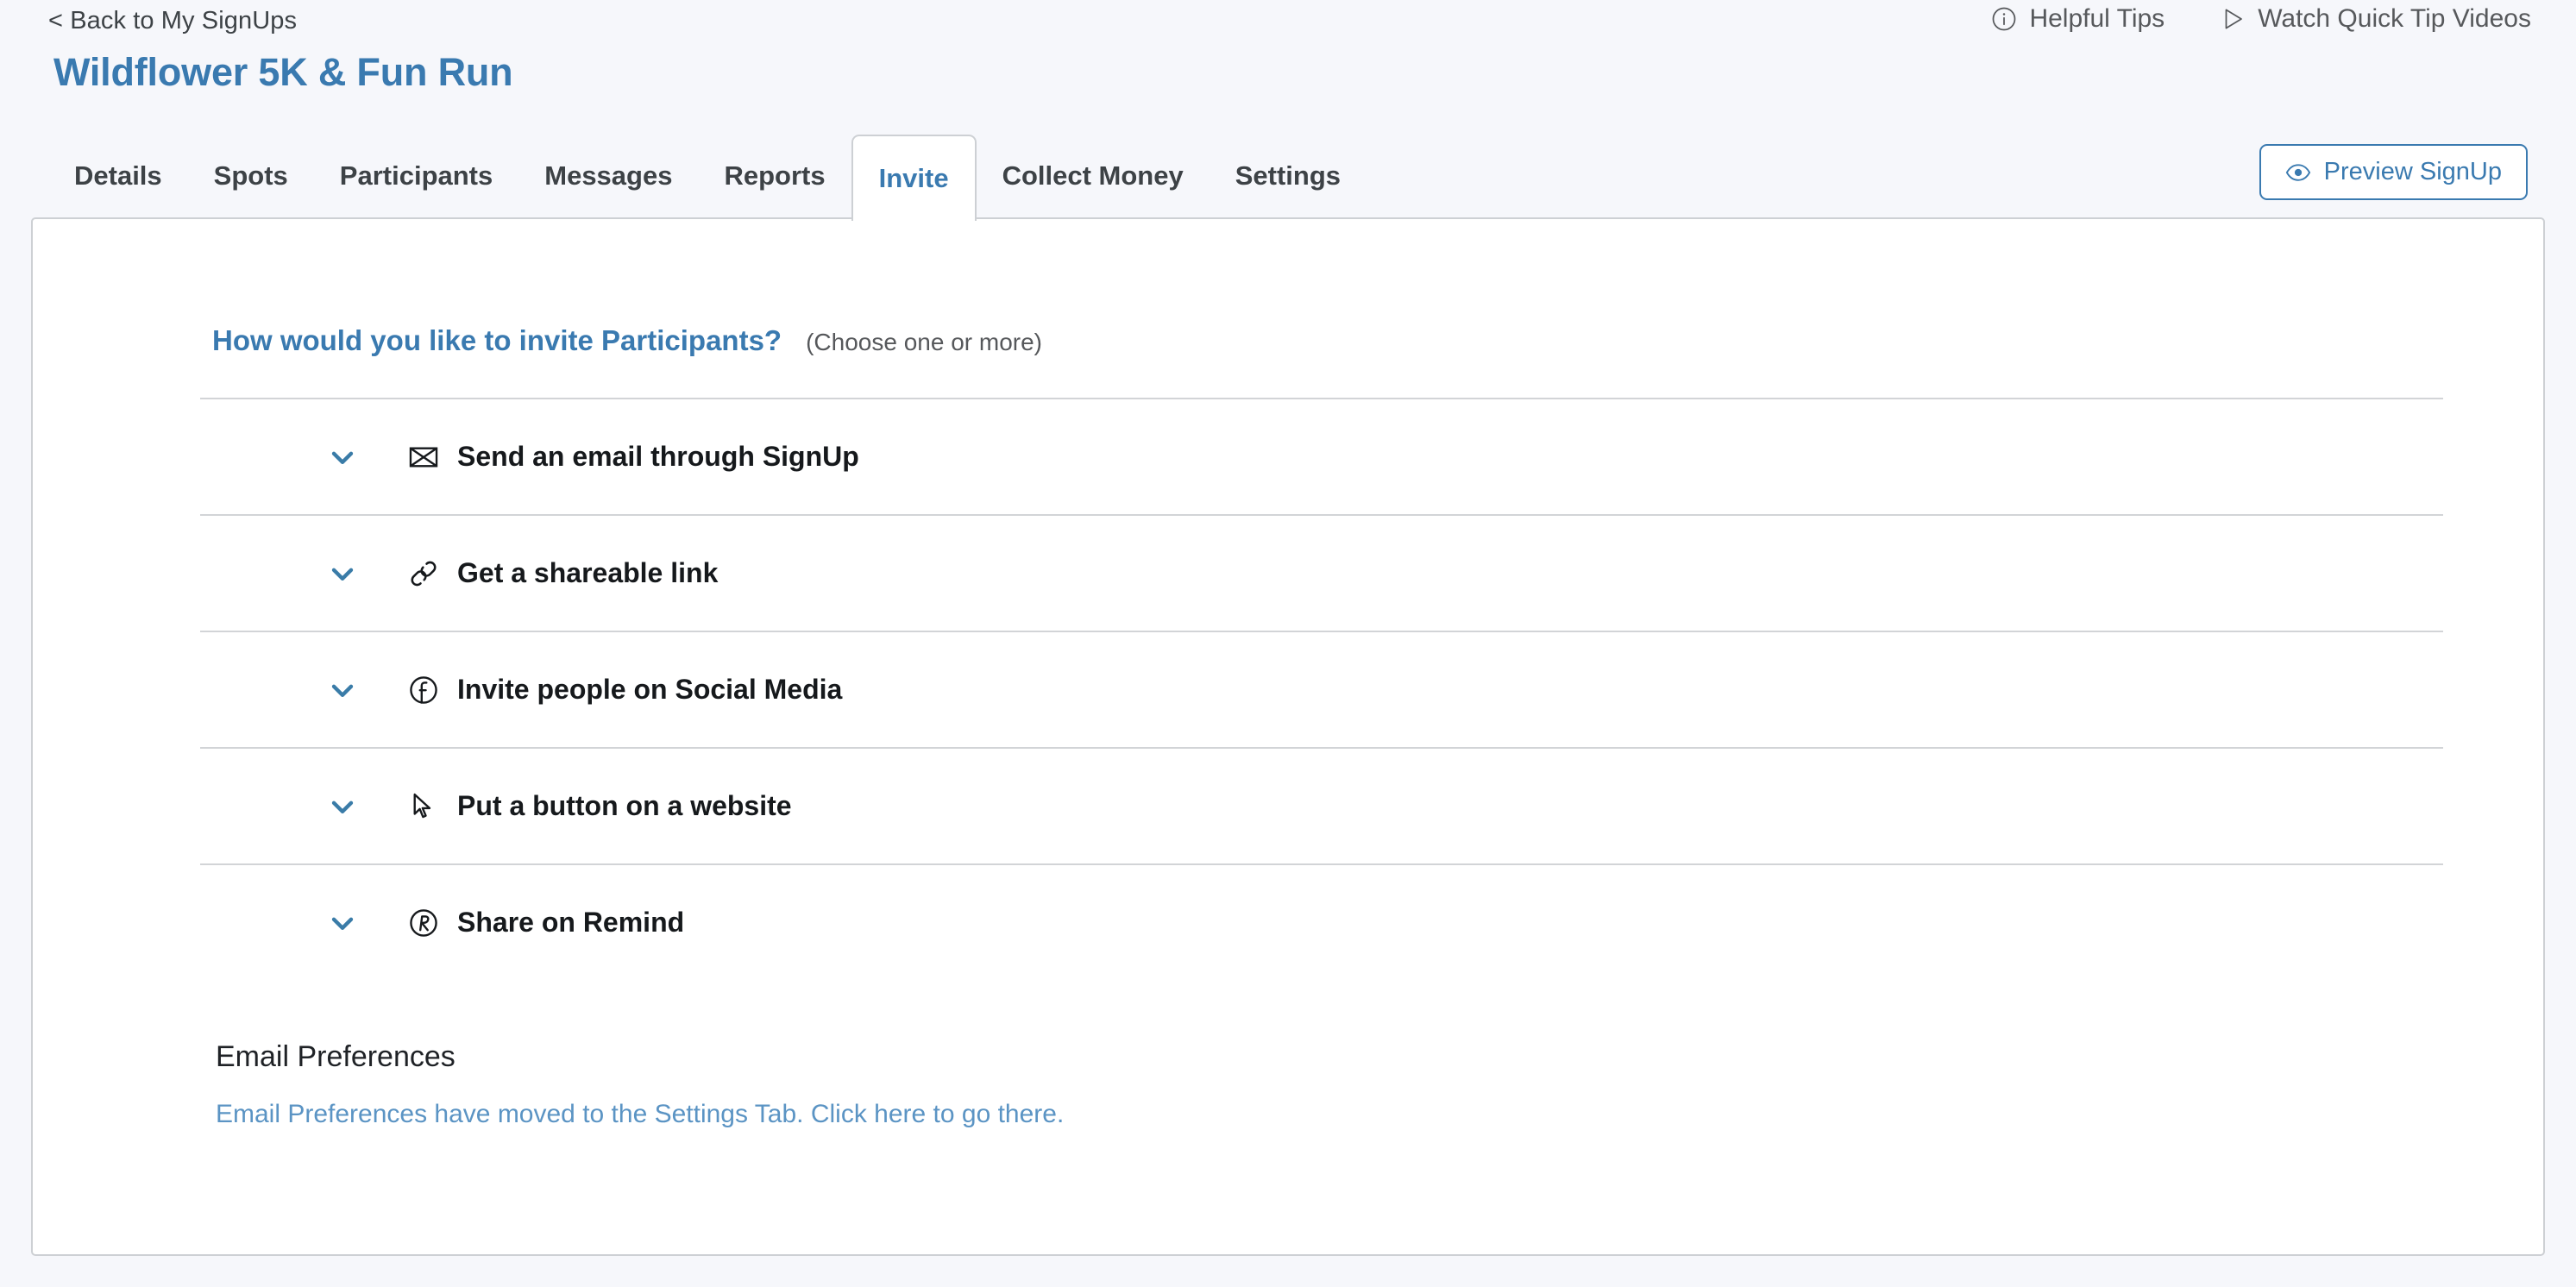 Image resolution: width=2576 pixels, height=1287 pixels. Describe the element at coordinates (588, 572) in the screenshot. I see `accordion-label: Get a shareable link` at that location.